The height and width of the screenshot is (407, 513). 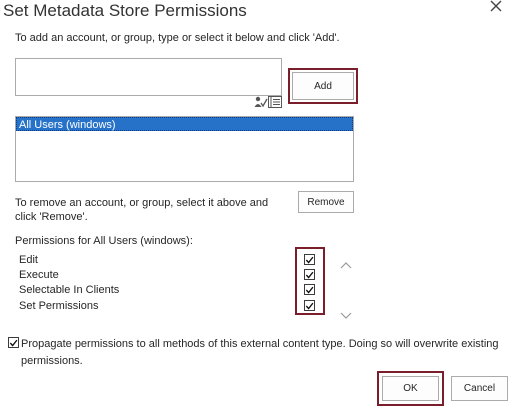 What do you see at coordinates (184, 149) in the screenshot?
I see `accounts-list: All Users (windows)` at bounding box center [184, 149].